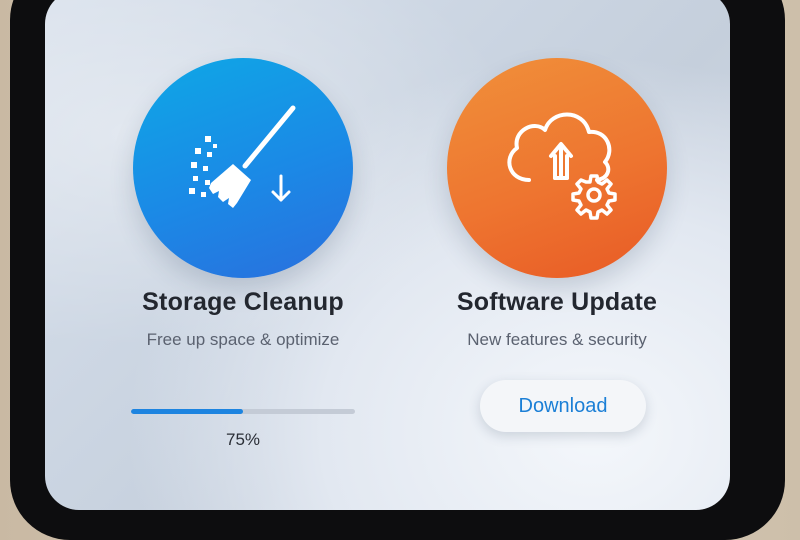 The width and height of the screenshot is (800, 540). What do you see at coordinates (243, 439) in the screenshot?
I see `storage-progress-label: 75%` at bounding box center [243, 439].